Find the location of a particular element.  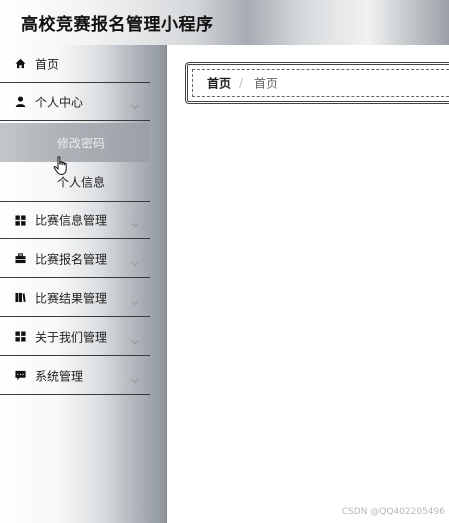

sidebar-subitem-label: 修改密码 is located at coordinates (81, 143).